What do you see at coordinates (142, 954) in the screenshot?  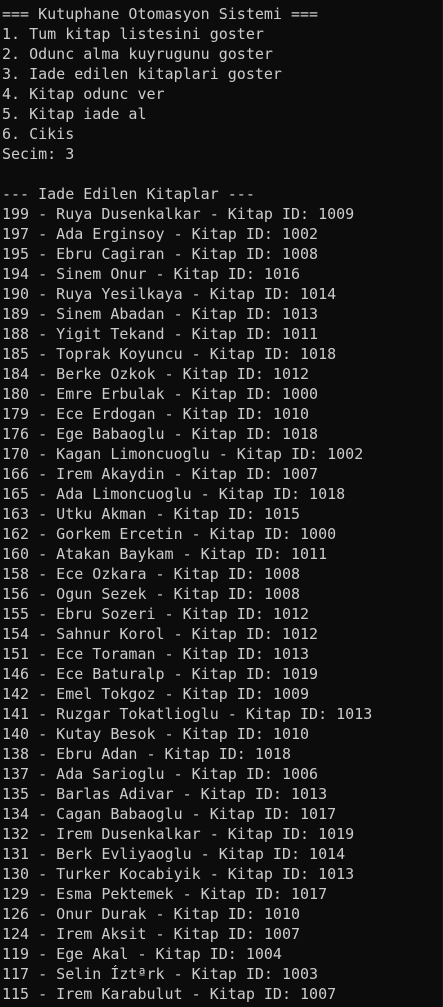 I see `list-item: 119 - Ege Akal - Kitap ID: 1004` at bounding box center [142, 954].